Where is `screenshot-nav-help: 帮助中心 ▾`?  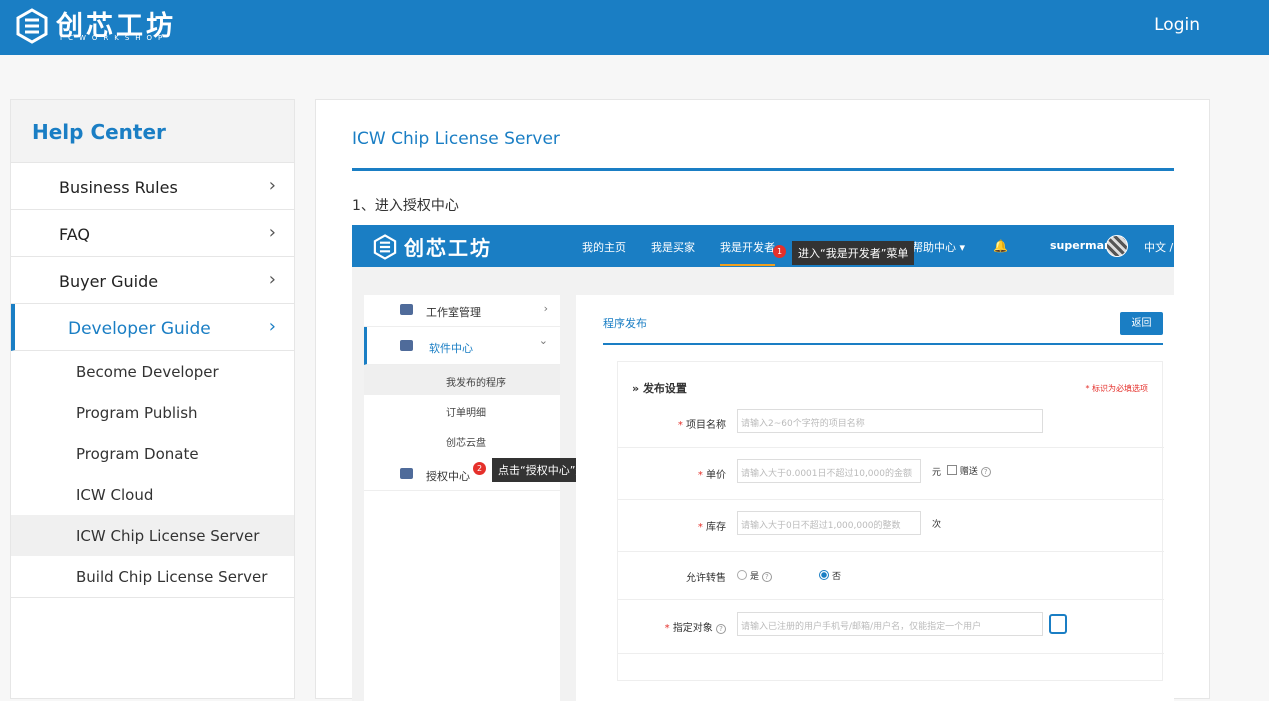
screenshot-nav-help: 帮助中心 ▾ is located at coordinates (939, 247).